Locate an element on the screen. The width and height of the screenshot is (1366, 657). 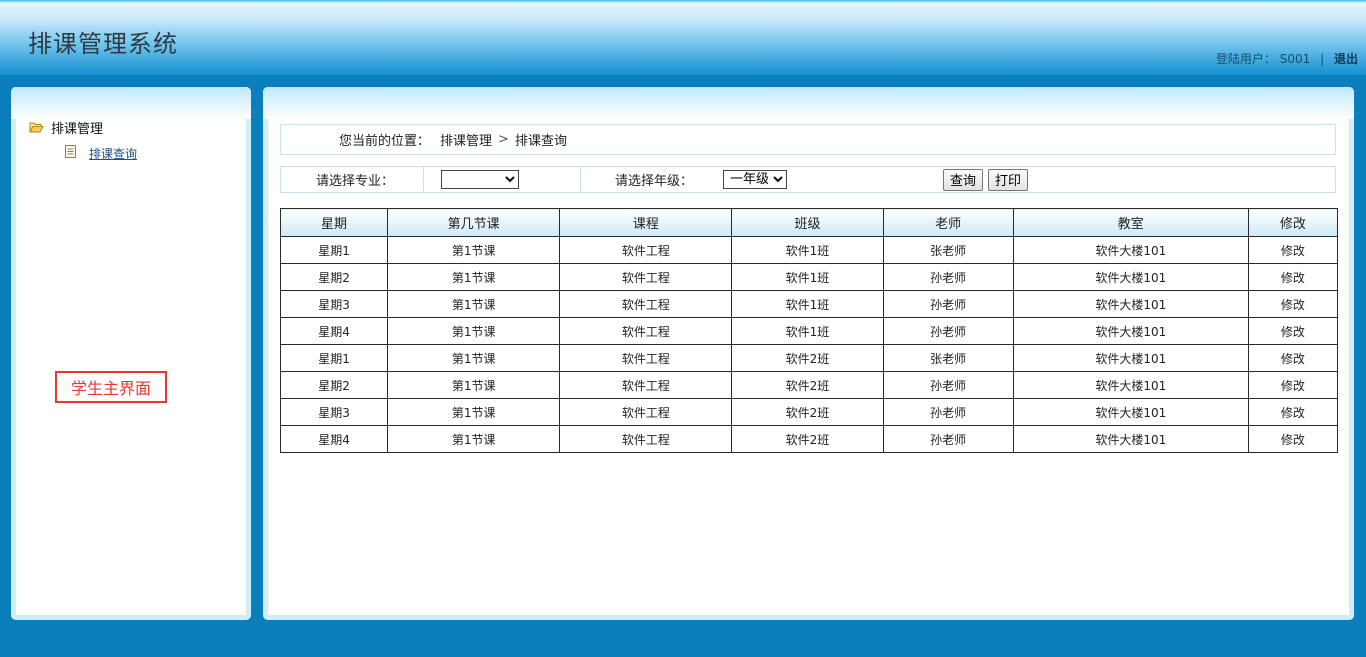
breadcrumb-label: 您当前的位置： is located at coordinates (385, 141).